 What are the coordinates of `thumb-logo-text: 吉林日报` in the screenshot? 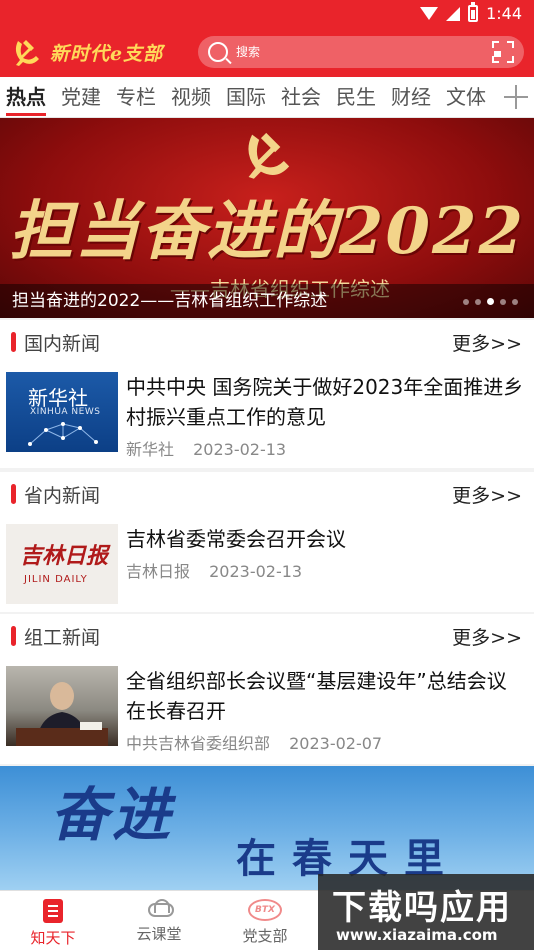 It's located at (64, 556).